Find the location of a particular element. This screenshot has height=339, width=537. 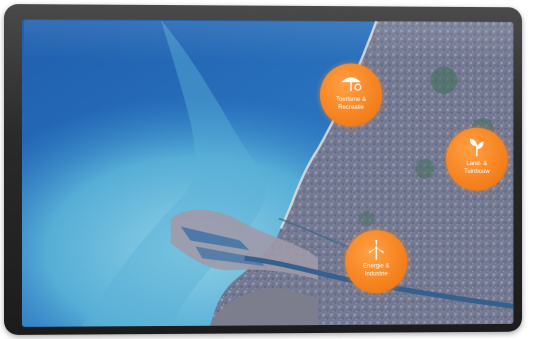

hotspot-label: Energie & Industrie is located at coordinates (376, 269).